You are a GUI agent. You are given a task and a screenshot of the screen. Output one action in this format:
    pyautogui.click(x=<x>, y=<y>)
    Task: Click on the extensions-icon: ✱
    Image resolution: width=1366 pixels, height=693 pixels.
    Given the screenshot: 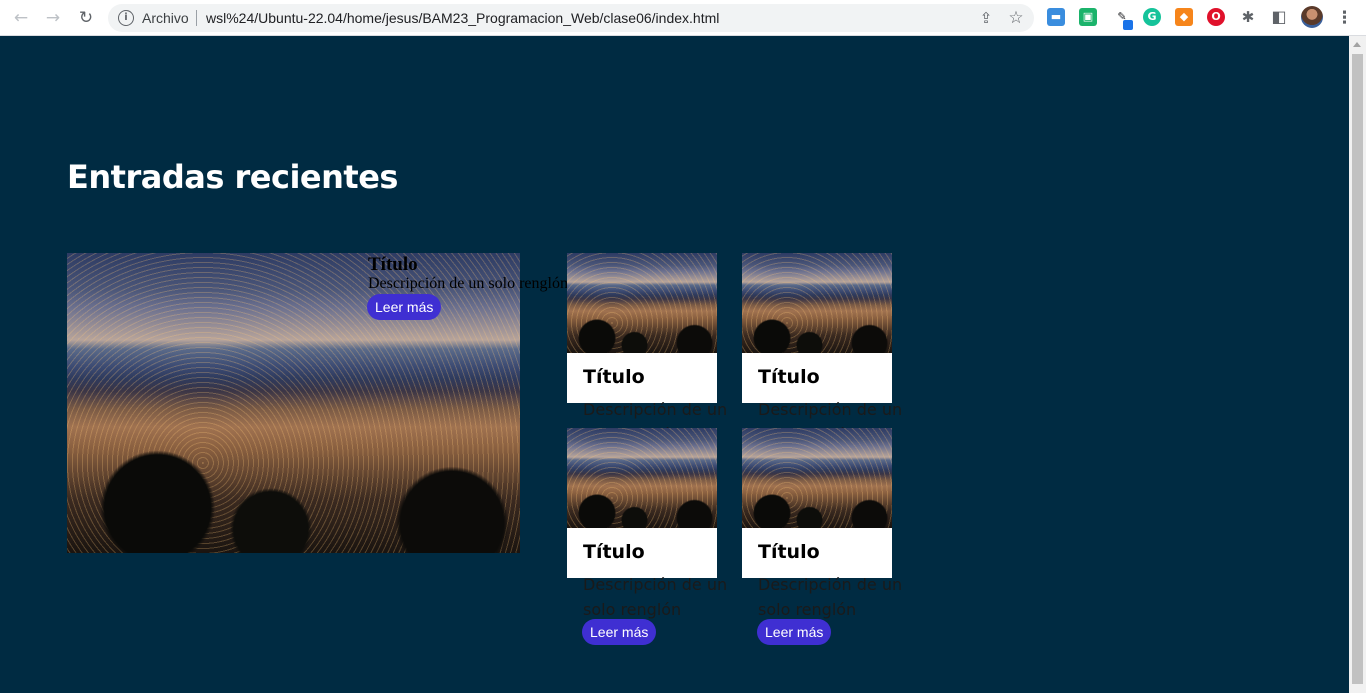 What is the action you would take?
    pyautogui.click(x=1248, y=17)
    